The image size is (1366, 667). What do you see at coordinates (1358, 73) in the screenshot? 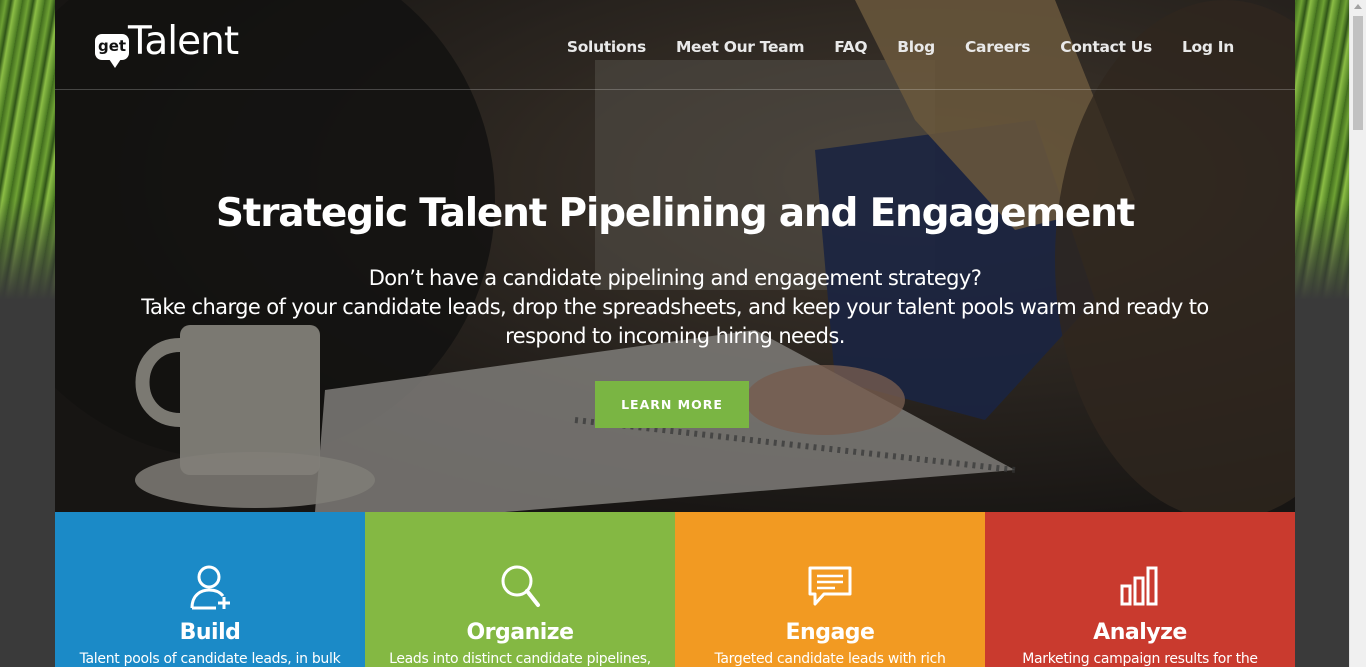
I see `scroll-thumb` at bounding box center [1358, 73].